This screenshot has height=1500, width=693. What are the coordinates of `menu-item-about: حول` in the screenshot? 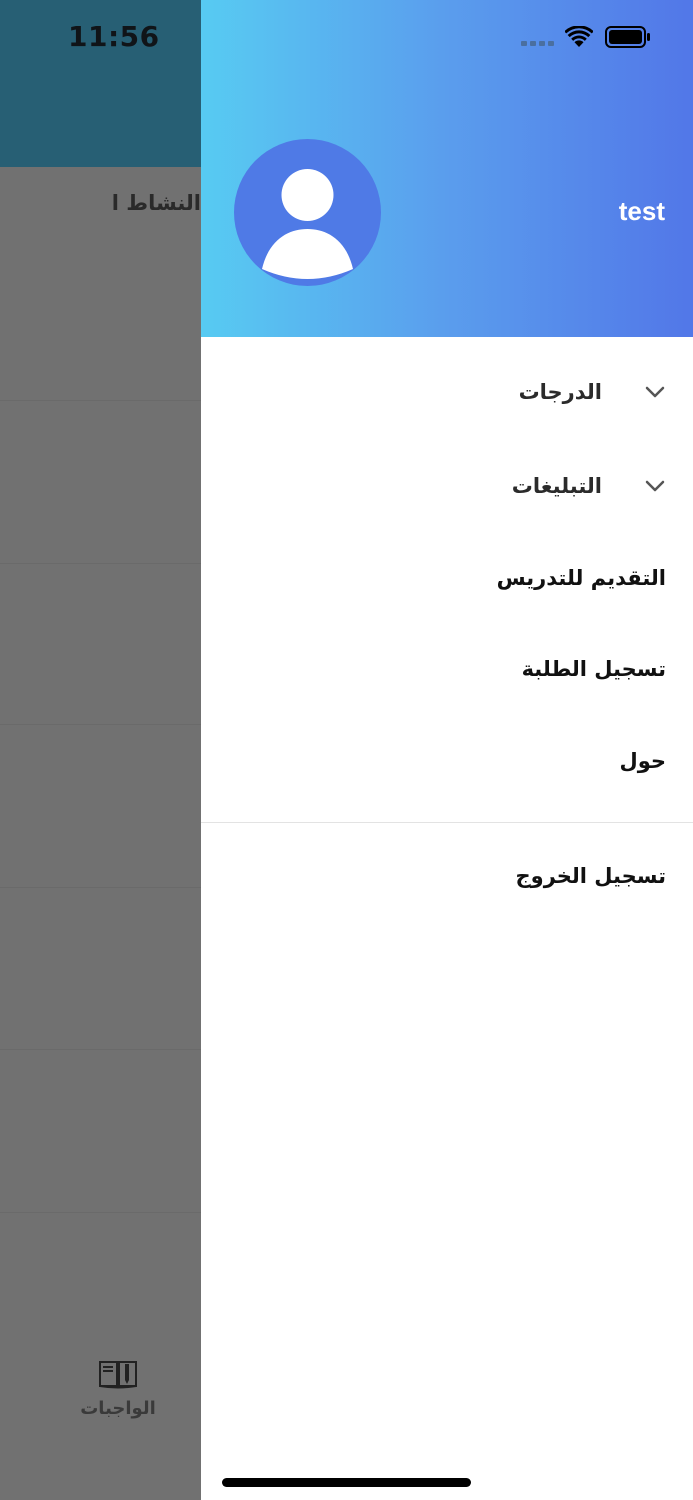 It's located at (642, 761).